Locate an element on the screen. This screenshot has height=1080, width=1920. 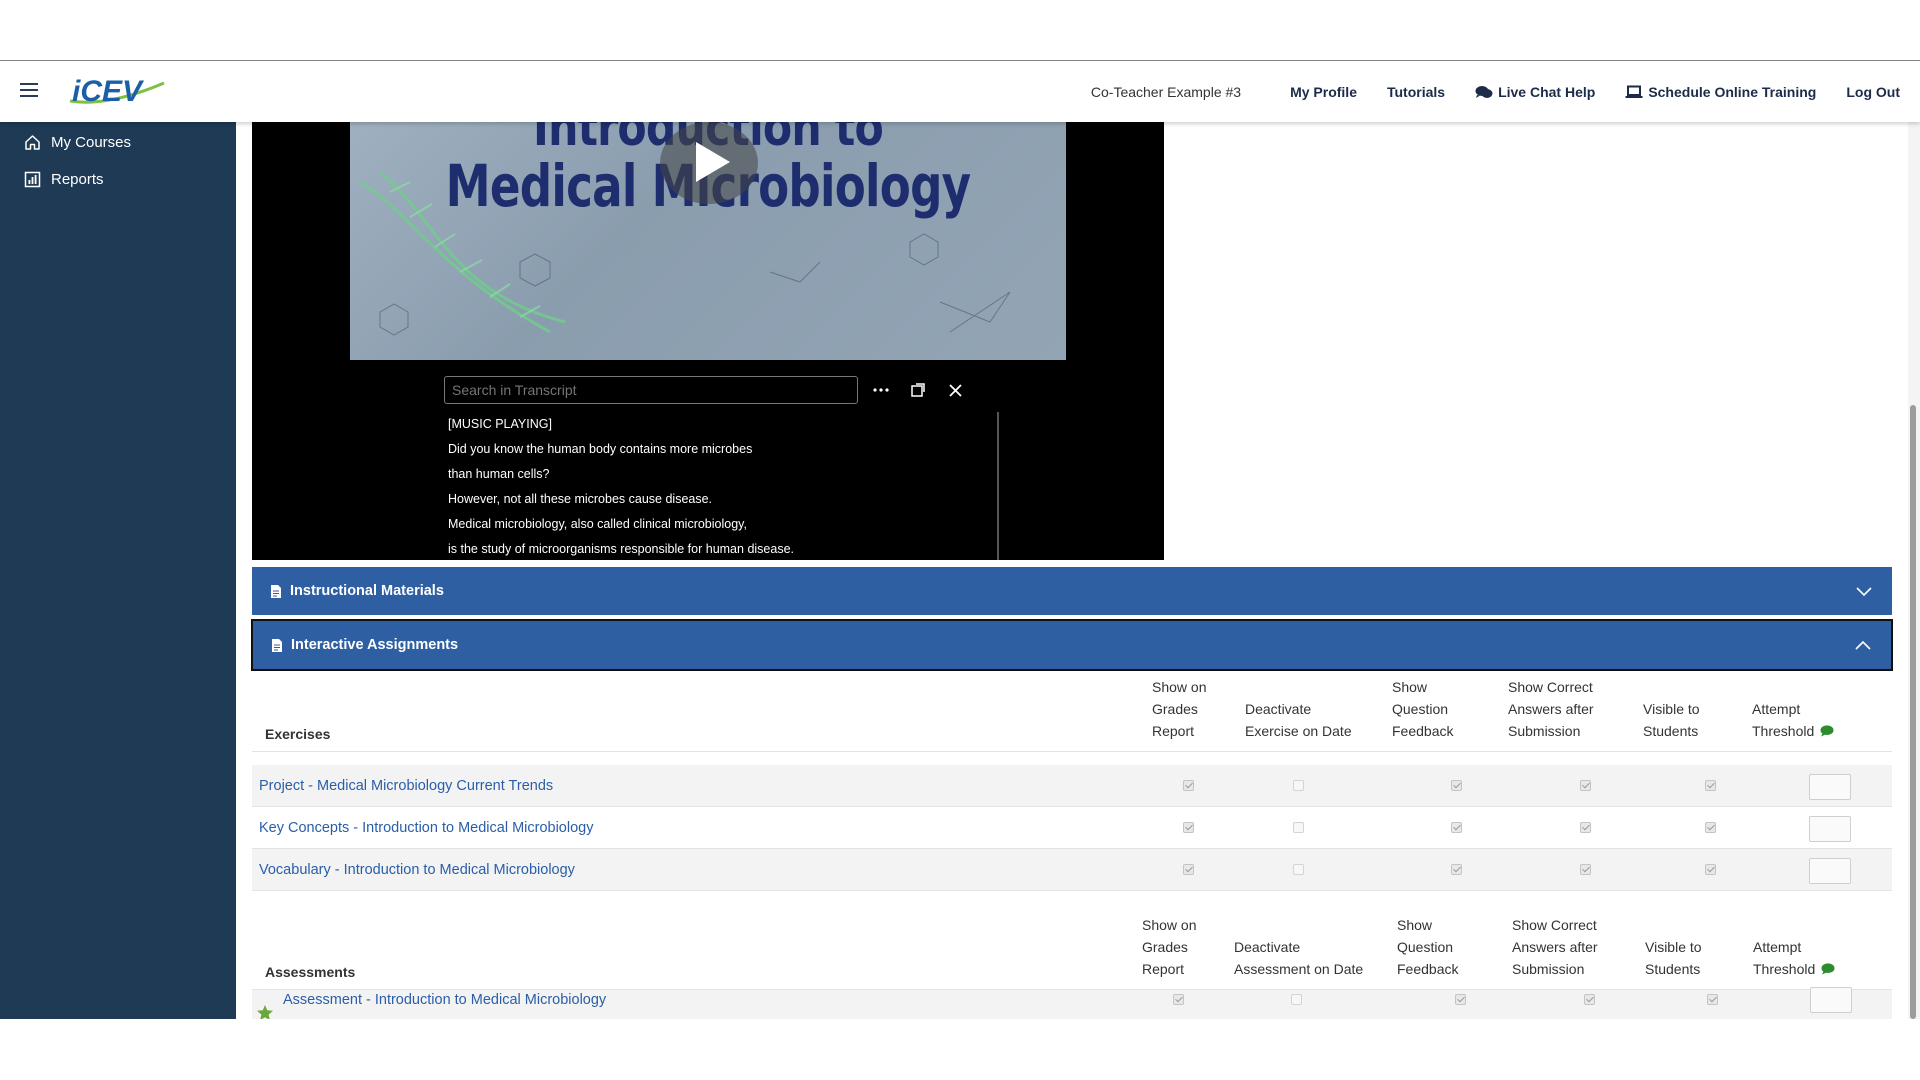
current-user-name: Co-Teacher Example #3 is located at coordinates (1166, 91).